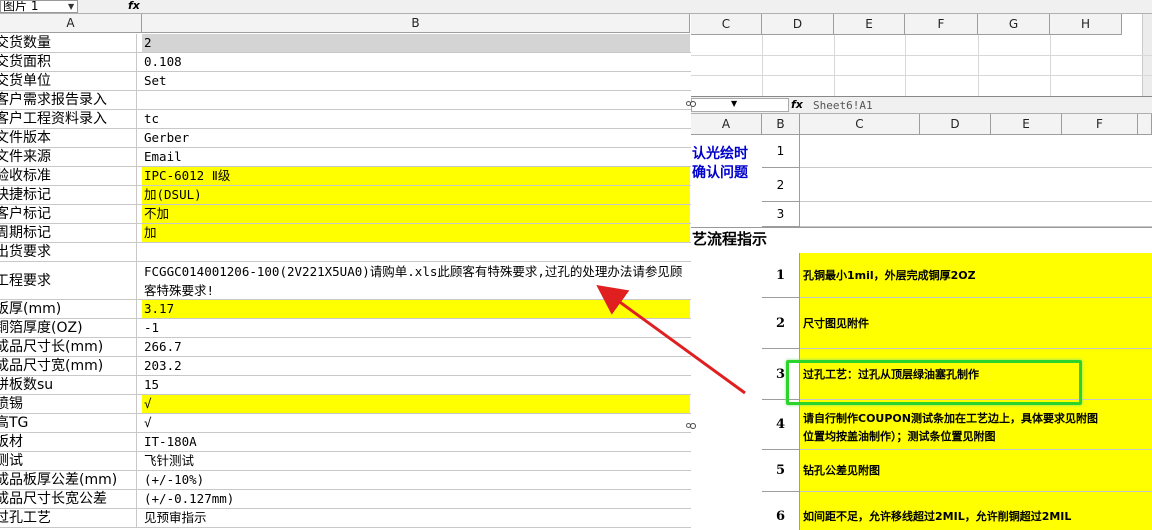 This screenshot has height=530, width=1152. Describe the element at coordinates (71, 23) in the screenshot. I see `column-header-a: A` at that location.